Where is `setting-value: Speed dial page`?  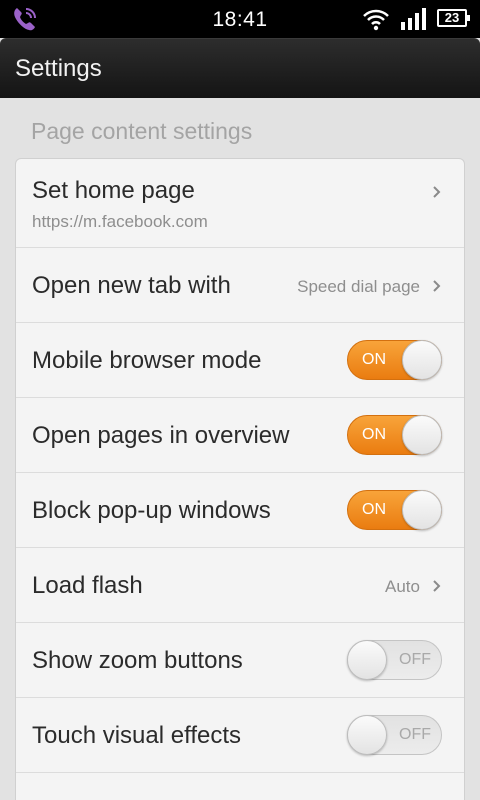 setting-value: Speed dial page is located at coordinates (358, 286).